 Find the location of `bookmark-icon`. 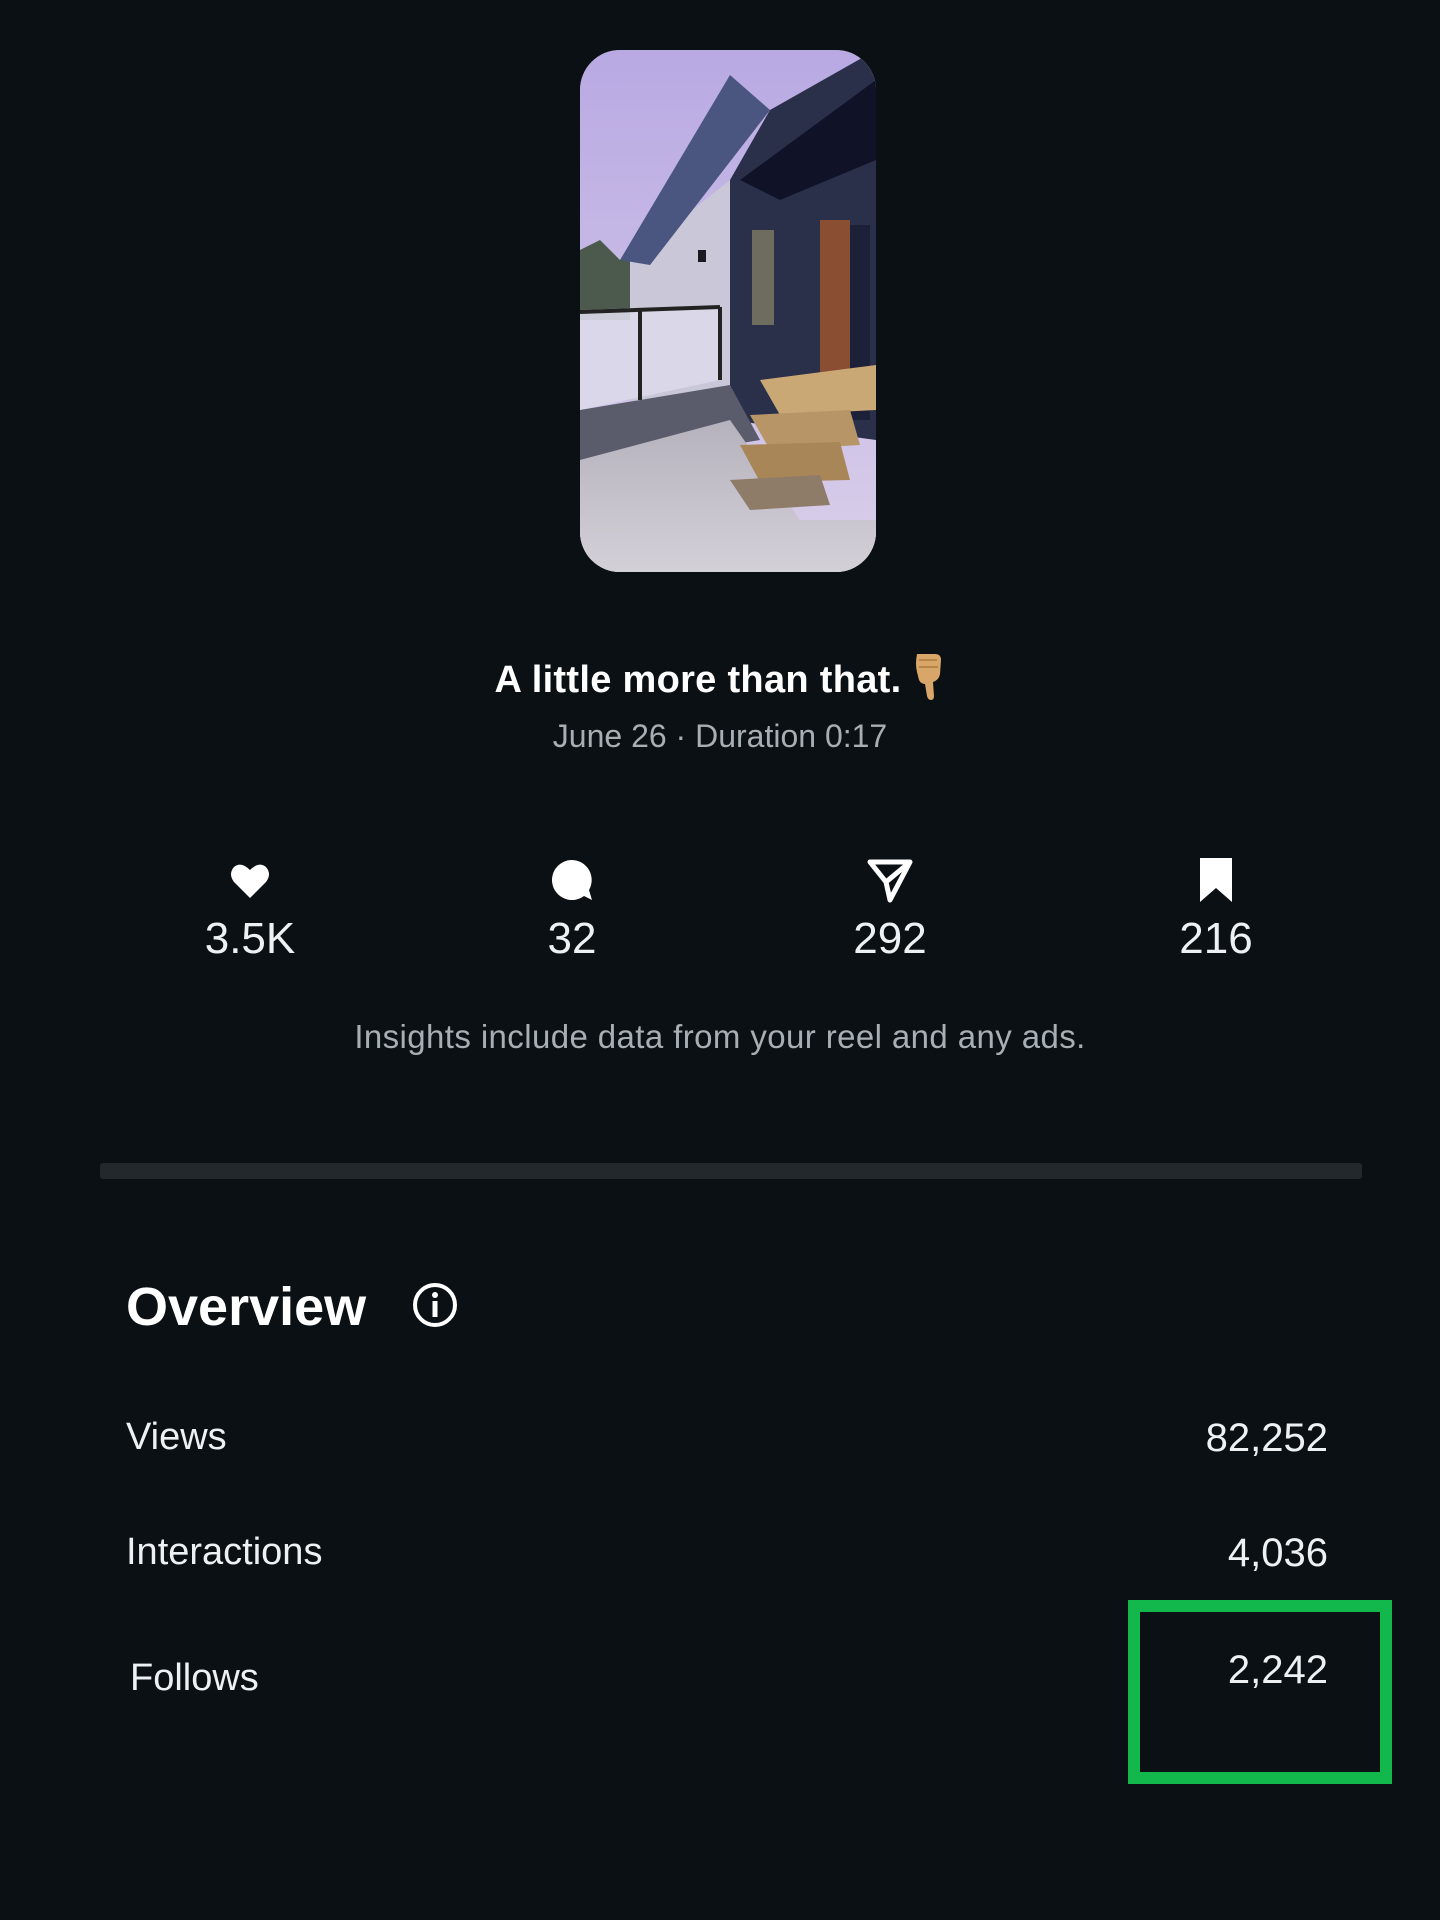

bookmark-icon is located at coordinates (1216, 880).